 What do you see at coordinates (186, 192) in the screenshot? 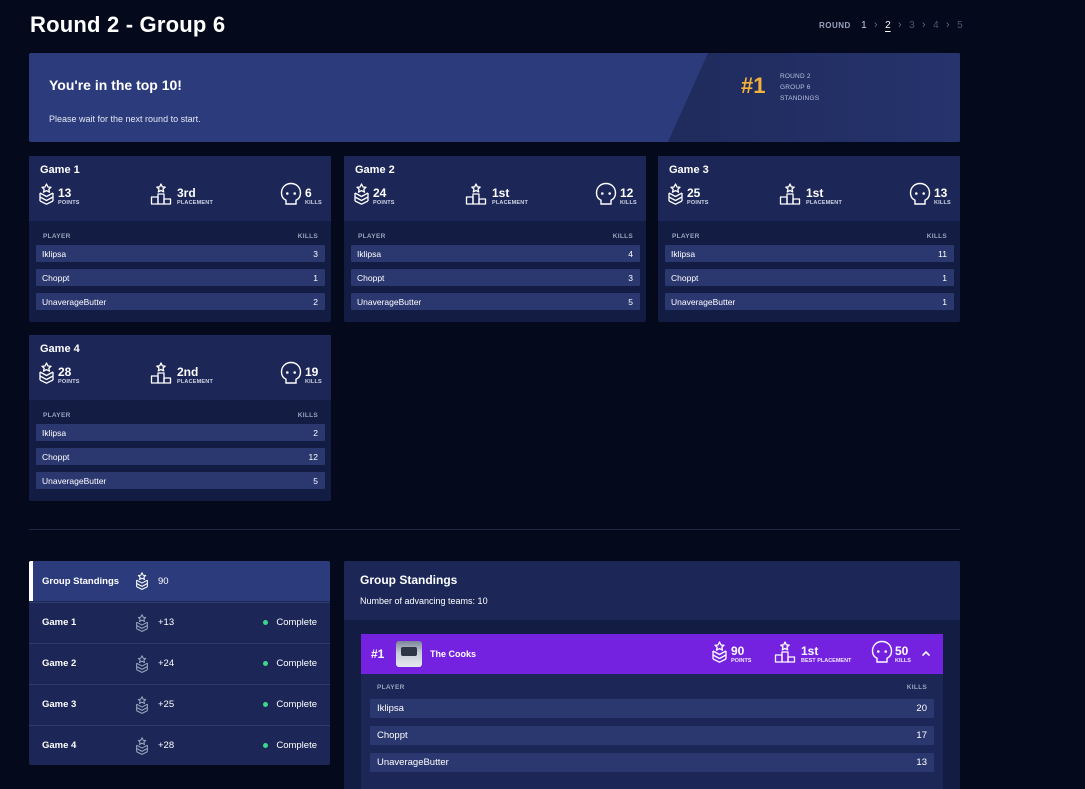
I see `placement-value: 3rd` at bounding box center [186, 192].